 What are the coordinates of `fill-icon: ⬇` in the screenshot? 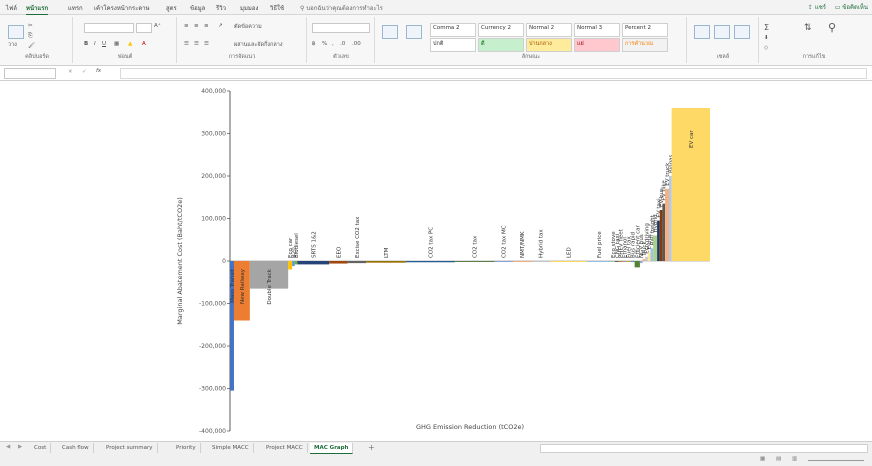 It's located at (766, 38).